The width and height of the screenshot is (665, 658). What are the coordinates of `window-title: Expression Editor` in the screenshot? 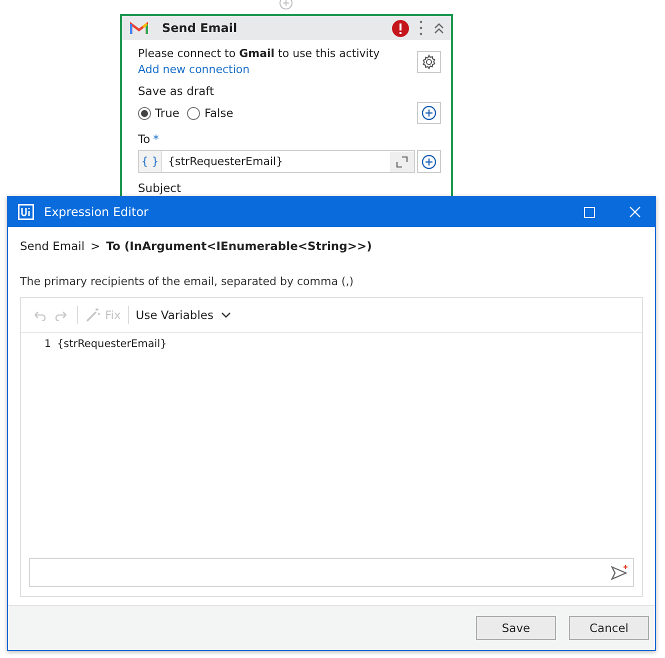 It's located at (96, 212).